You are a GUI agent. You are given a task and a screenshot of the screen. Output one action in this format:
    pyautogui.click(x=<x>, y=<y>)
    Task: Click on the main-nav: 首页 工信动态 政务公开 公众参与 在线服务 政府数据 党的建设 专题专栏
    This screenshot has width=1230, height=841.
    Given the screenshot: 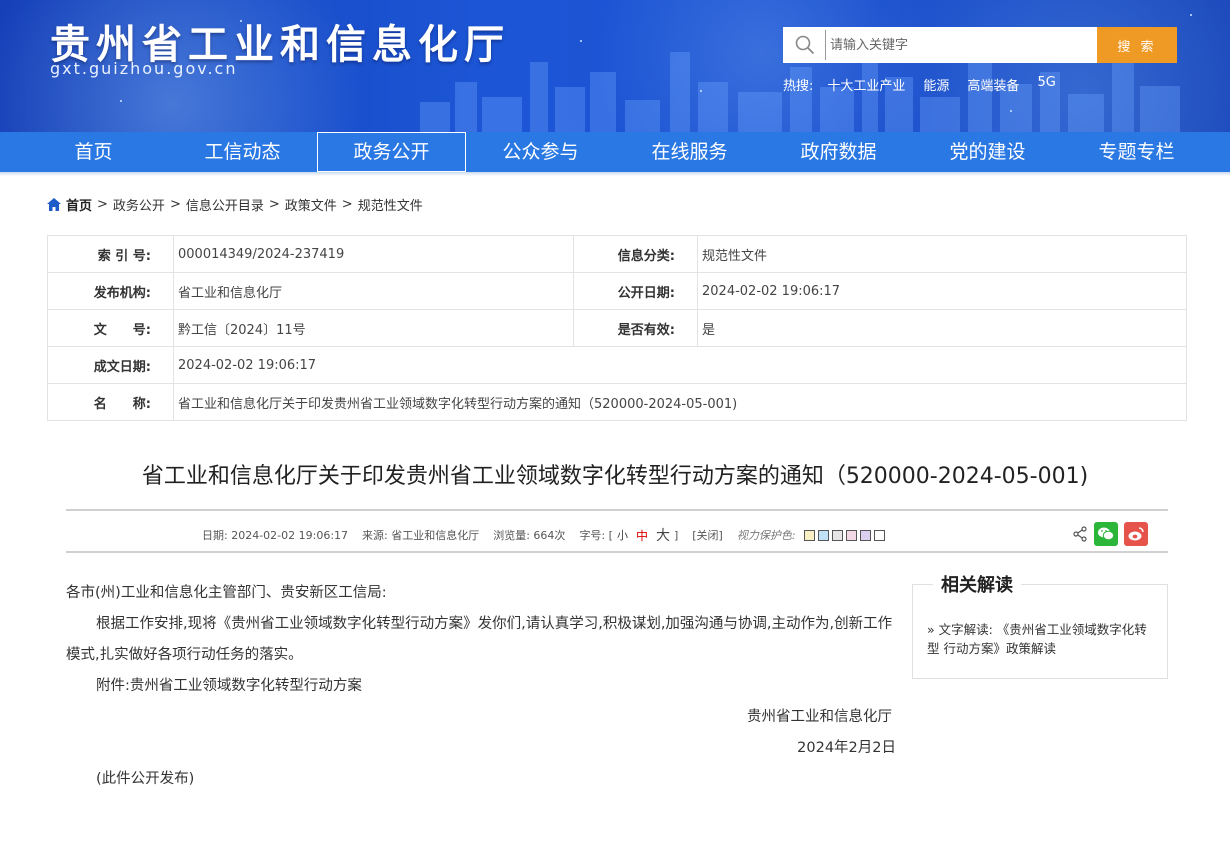 What is the action you would take?
    pyautogui.click(x=615, y=152)
    